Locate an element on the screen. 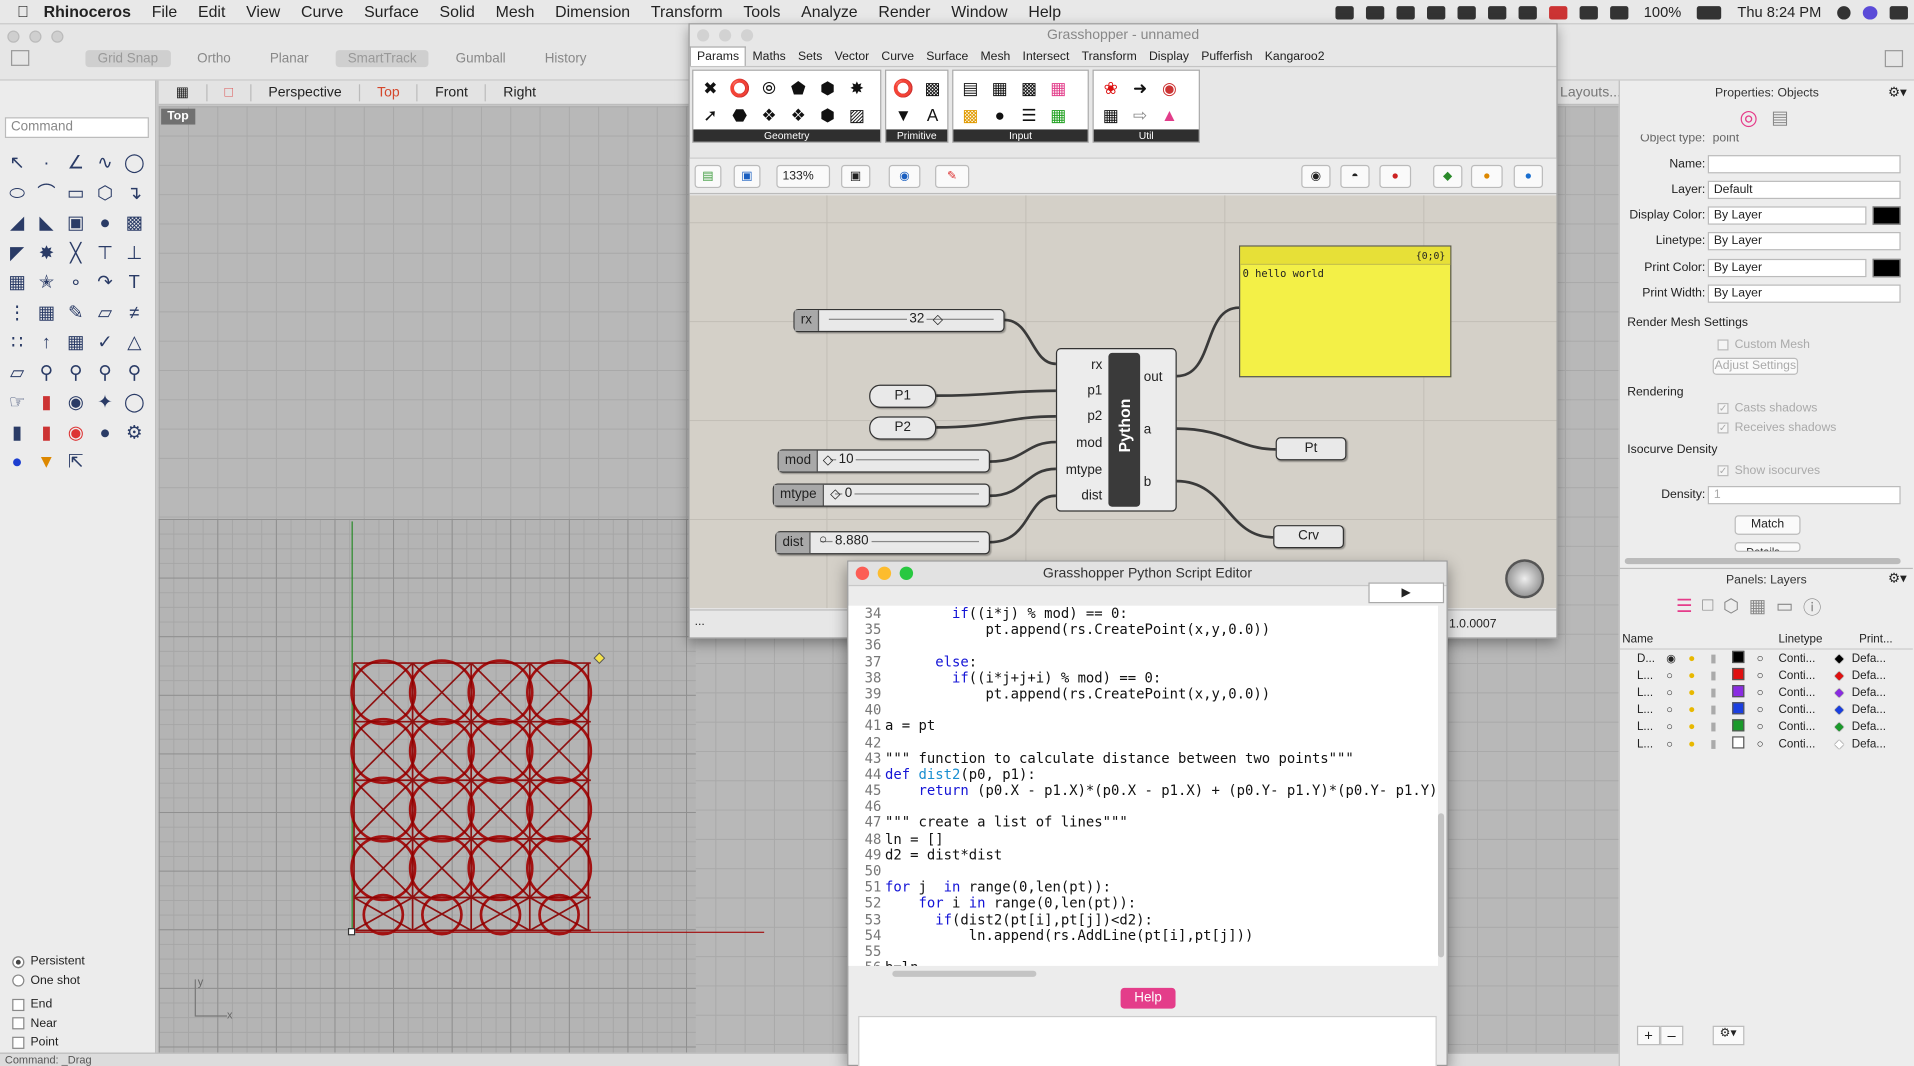 The width and height of the screenshot is (1914, 1066). navigation-compass-icon is located at coordinates (1525, 579).